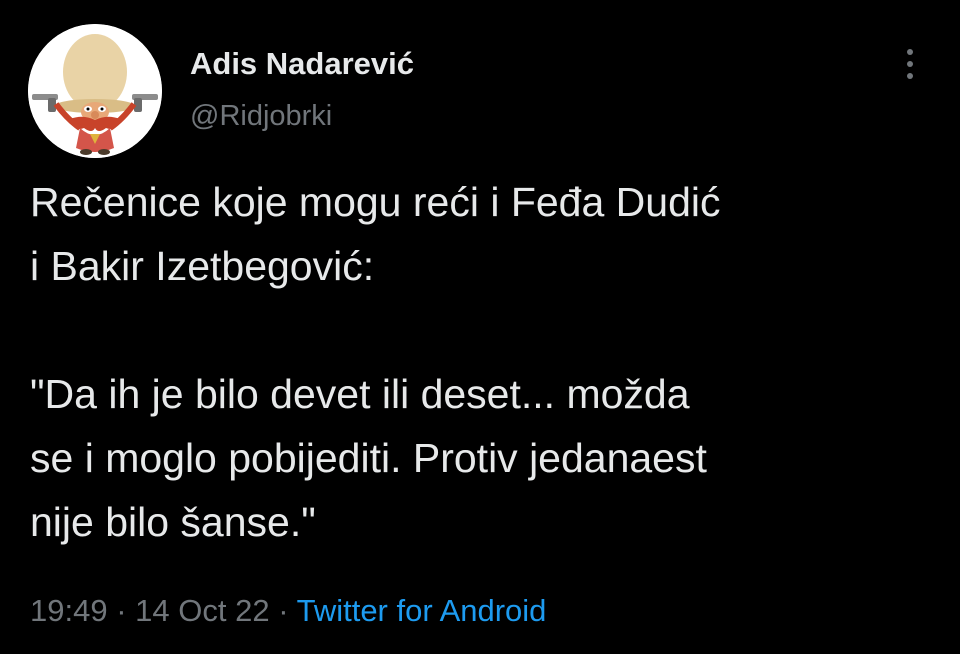 The image size is (960, 654). I want to click on tweet-meta: 19:49 · 14 Oct 22 · Twitter for Android, so click(288, 611).